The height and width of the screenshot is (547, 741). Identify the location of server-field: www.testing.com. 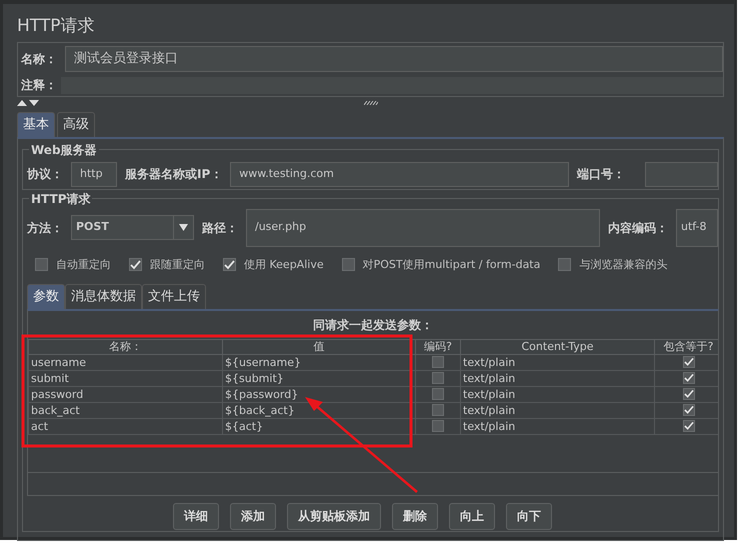
(399, 174).